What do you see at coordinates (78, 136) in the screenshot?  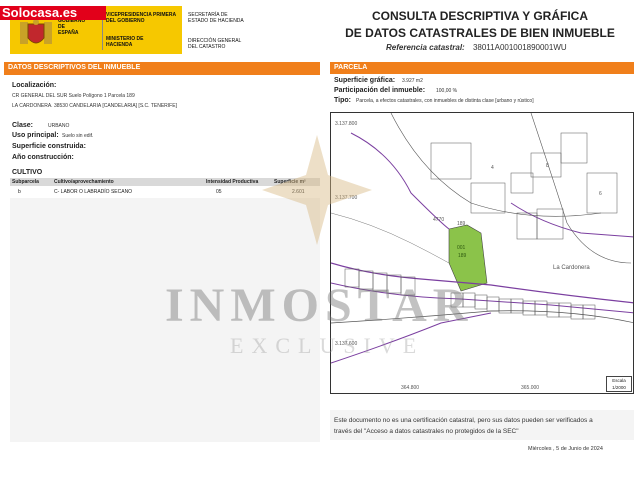 I see `uso-value: Suelo sin edif.` at bounding box center [78, 136].